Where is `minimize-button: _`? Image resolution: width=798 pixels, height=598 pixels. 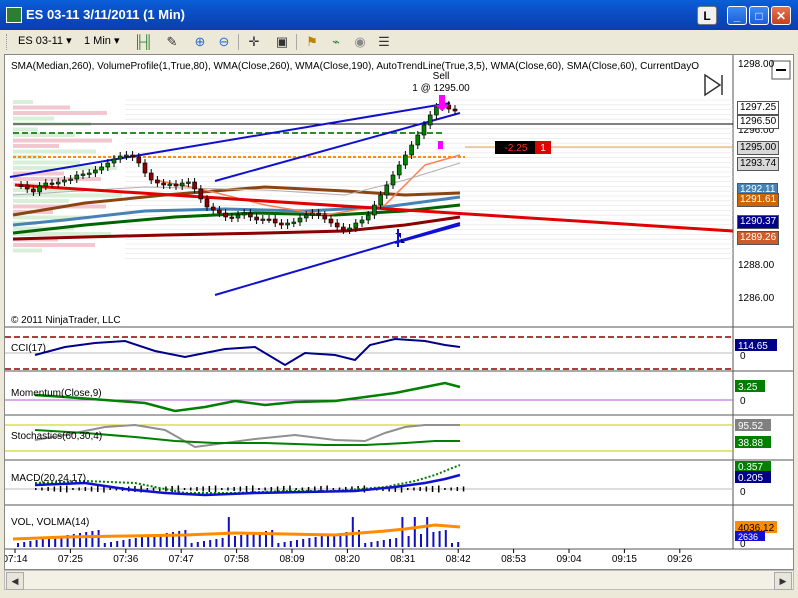
minimize-button: _ is located at coordinates (737, 15).